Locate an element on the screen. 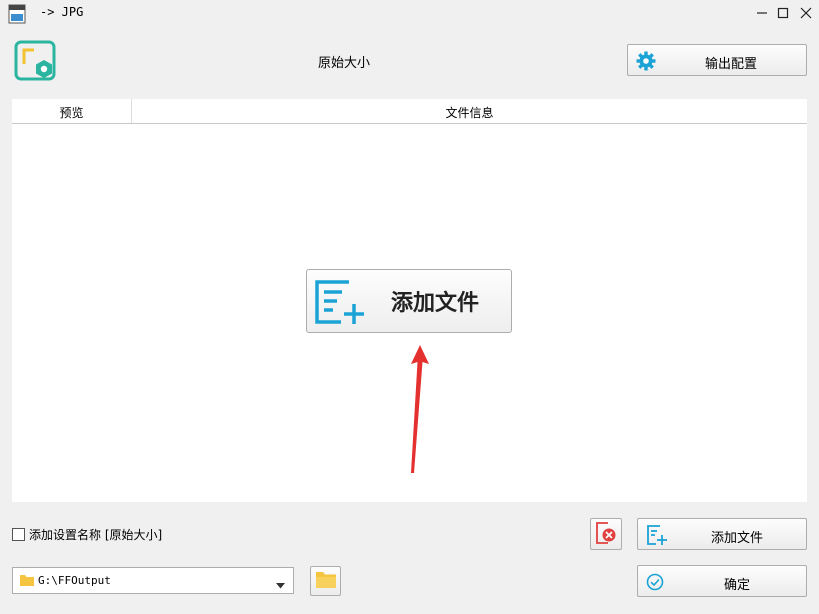 This screenshot has height=614, width=819. maximize-button is located at coordinates (783, 13).